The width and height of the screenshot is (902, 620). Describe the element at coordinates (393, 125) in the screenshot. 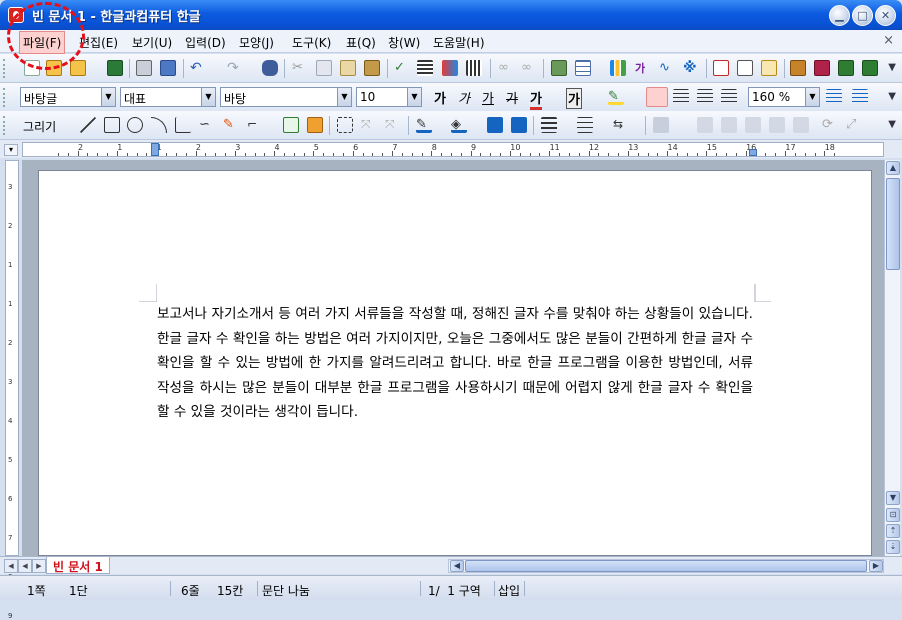

I see `crop-icon: ⤧` at that location.